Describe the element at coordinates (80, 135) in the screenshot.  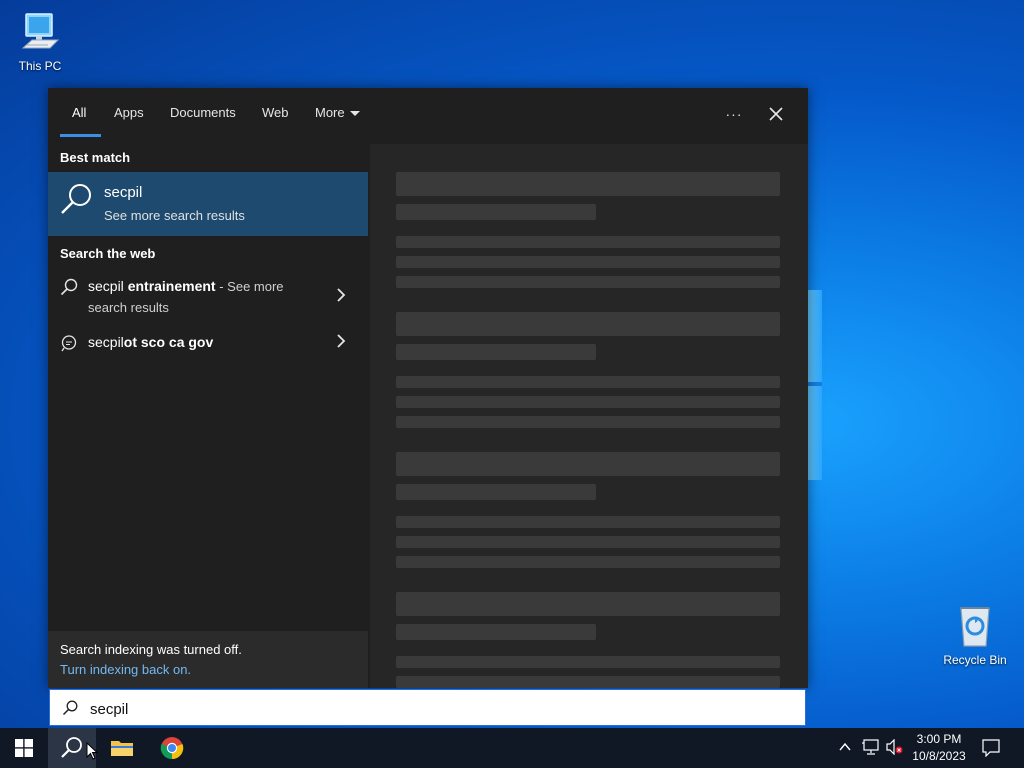
I see `active-tab-indicator` at that location.